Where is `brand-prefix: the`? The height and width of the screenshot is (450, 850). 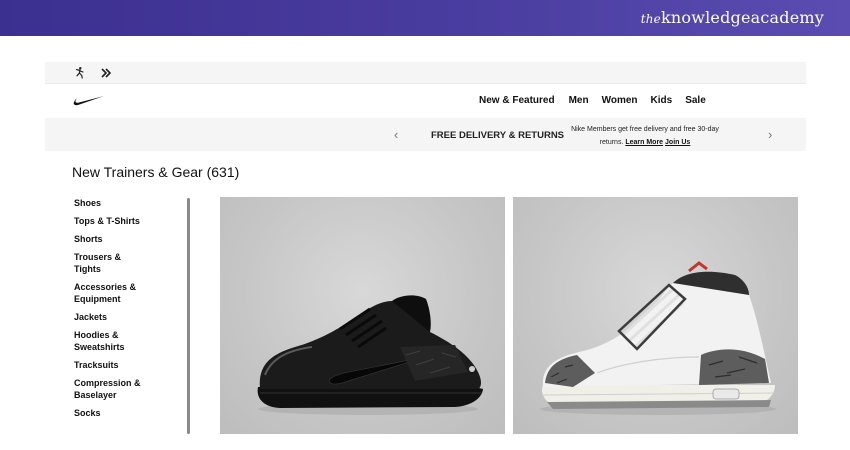 brand-prefix: the is located at coordinates (650, 19).